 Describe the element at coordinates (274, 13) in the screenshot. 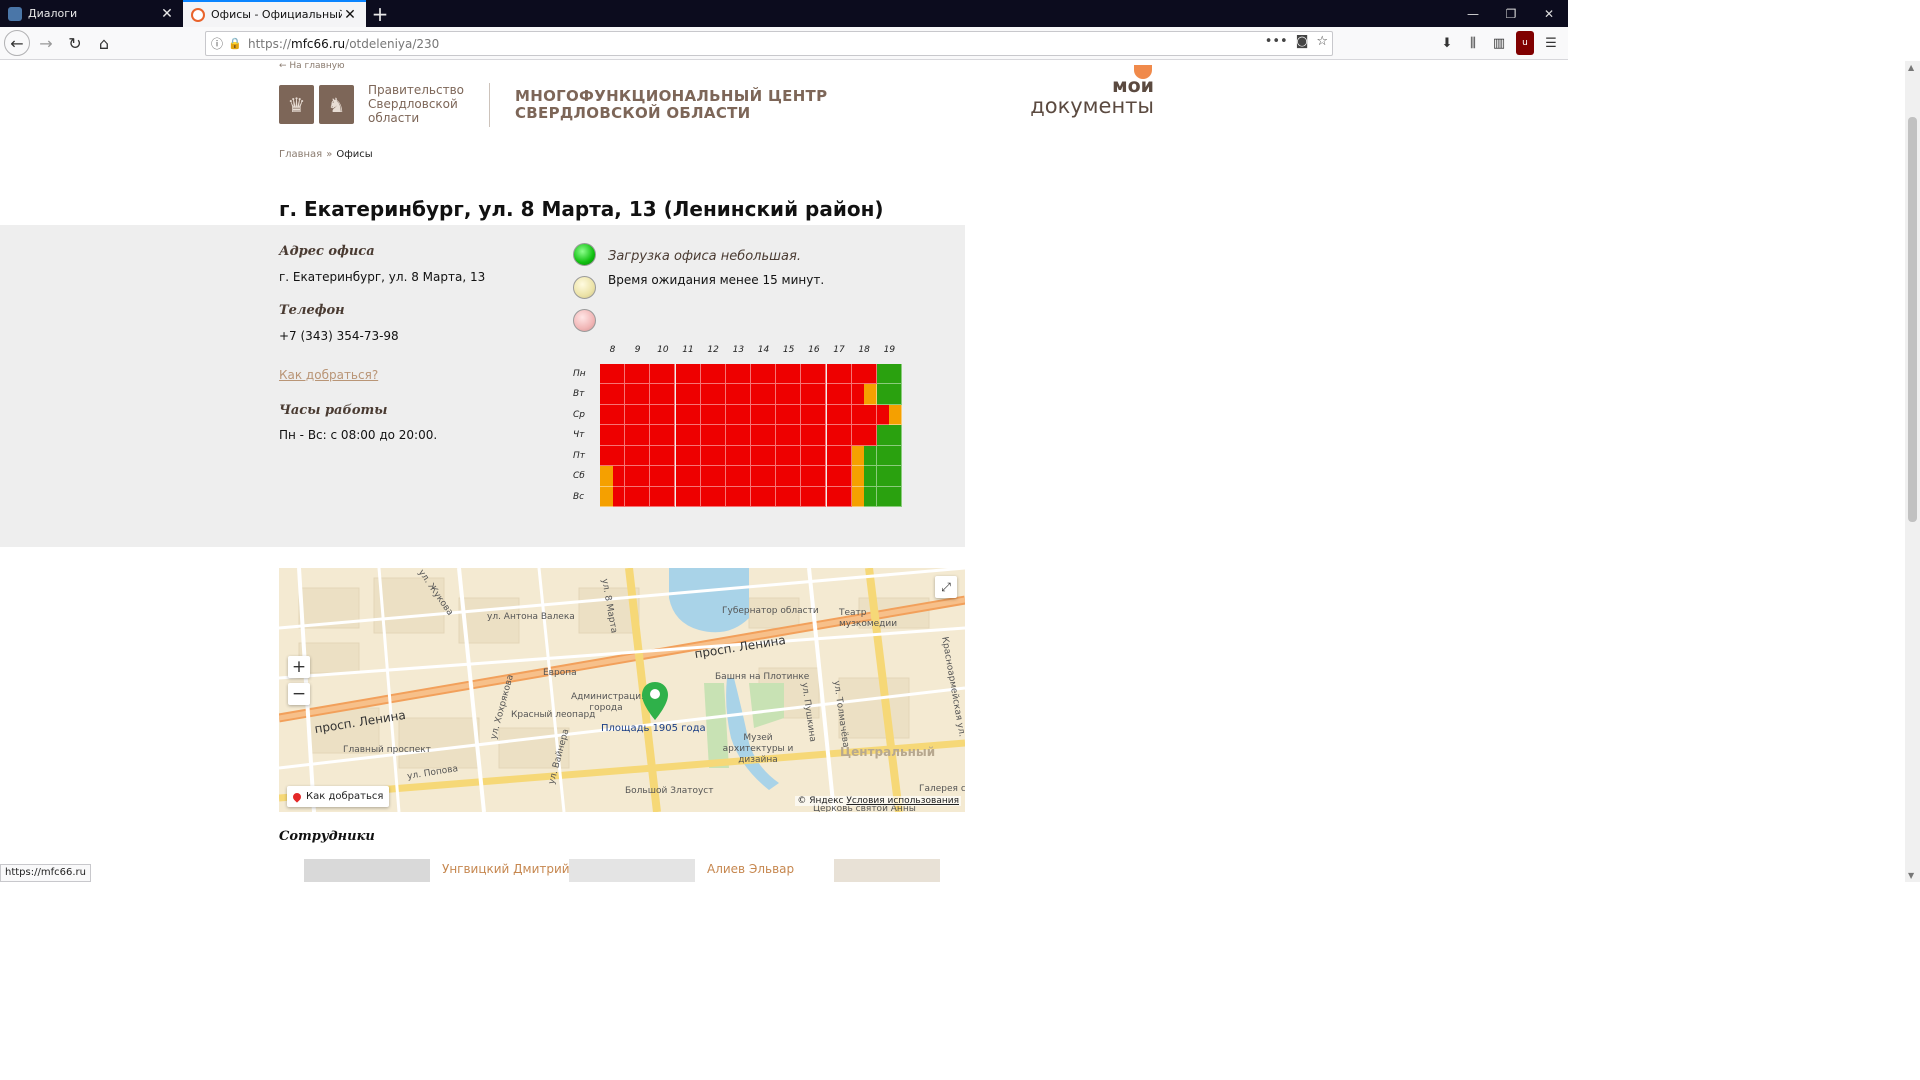

I see `tab-offices: Офисы - Официальный сайт ✕` at that location.